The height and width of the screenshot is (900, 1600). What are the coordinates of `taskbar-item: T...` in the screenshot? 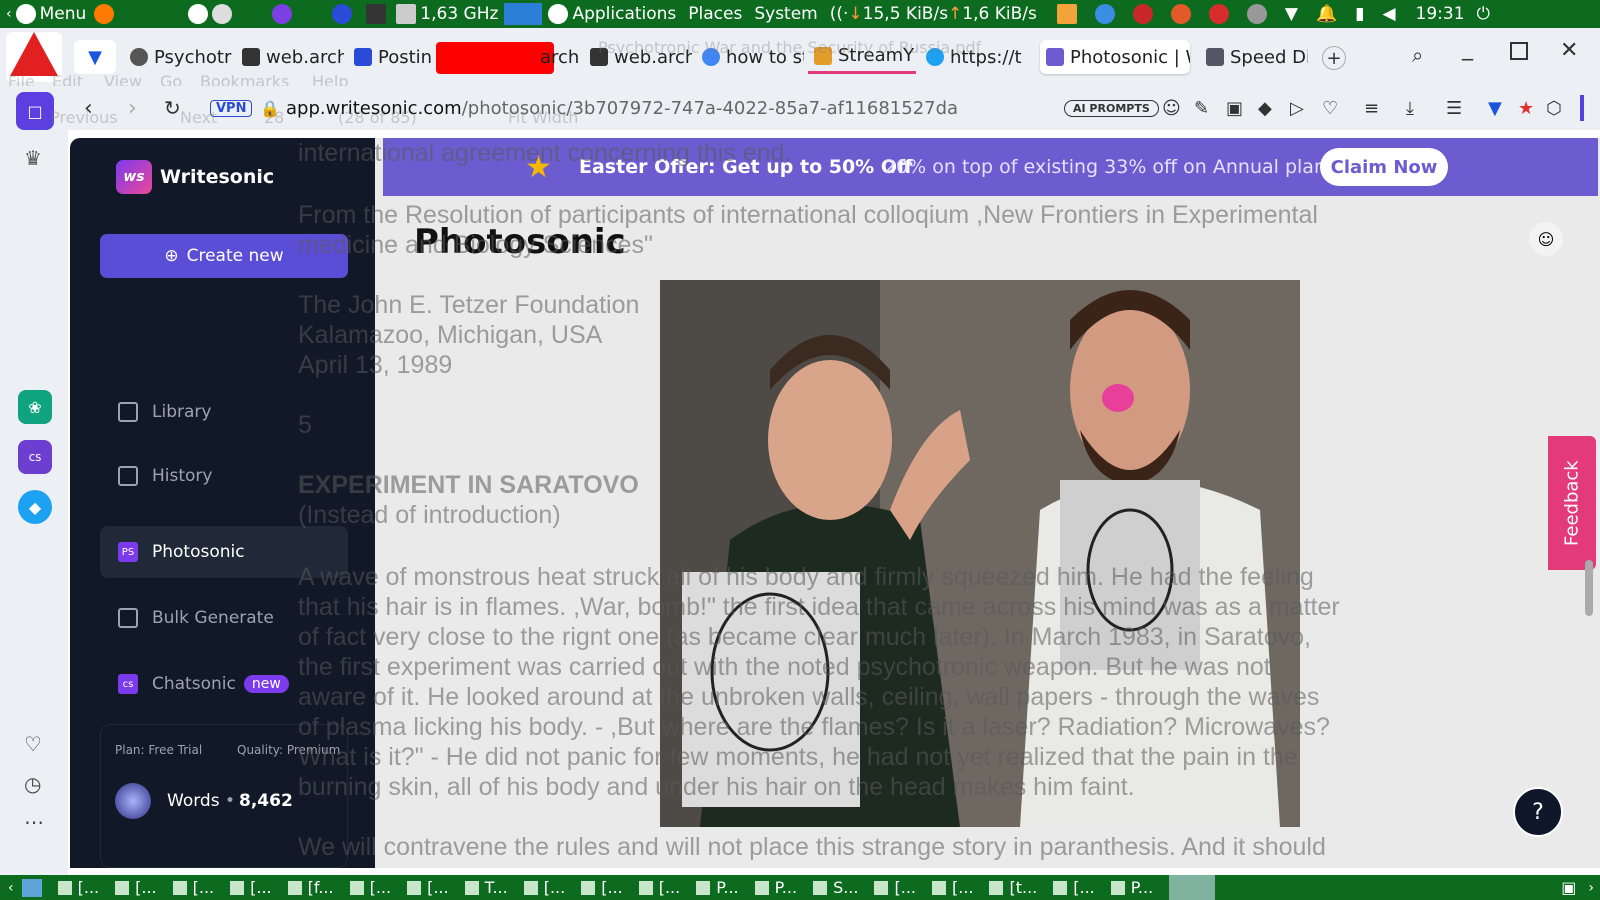 It's located at (488, 887).